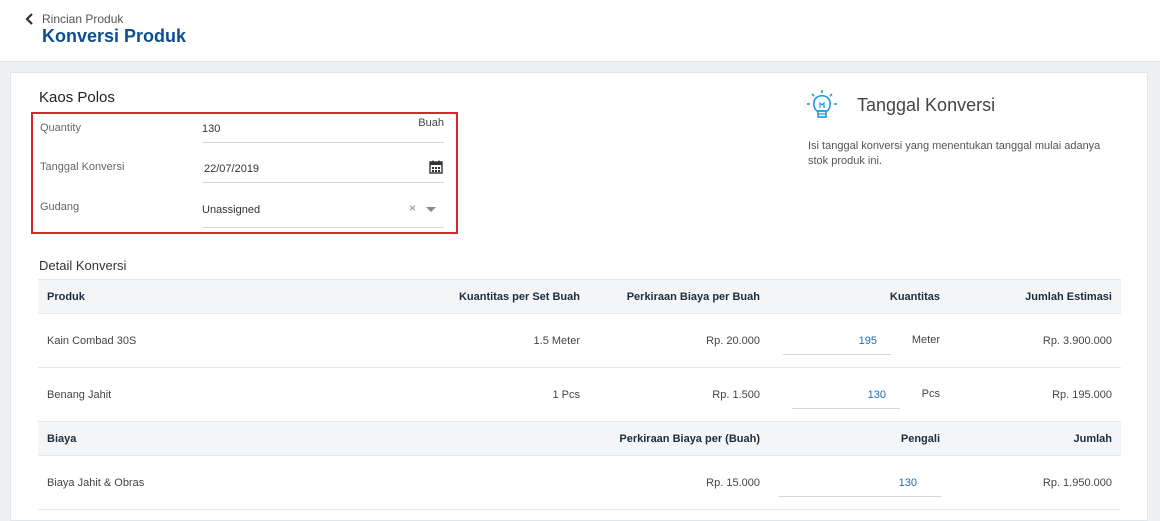 The height and width of the screenshot is (521, 1160). What do you see at coordinates (1035, 394) in the screenshot?
I see `total-cell: Rp. 195.000` at bounding box center [1035, 394].